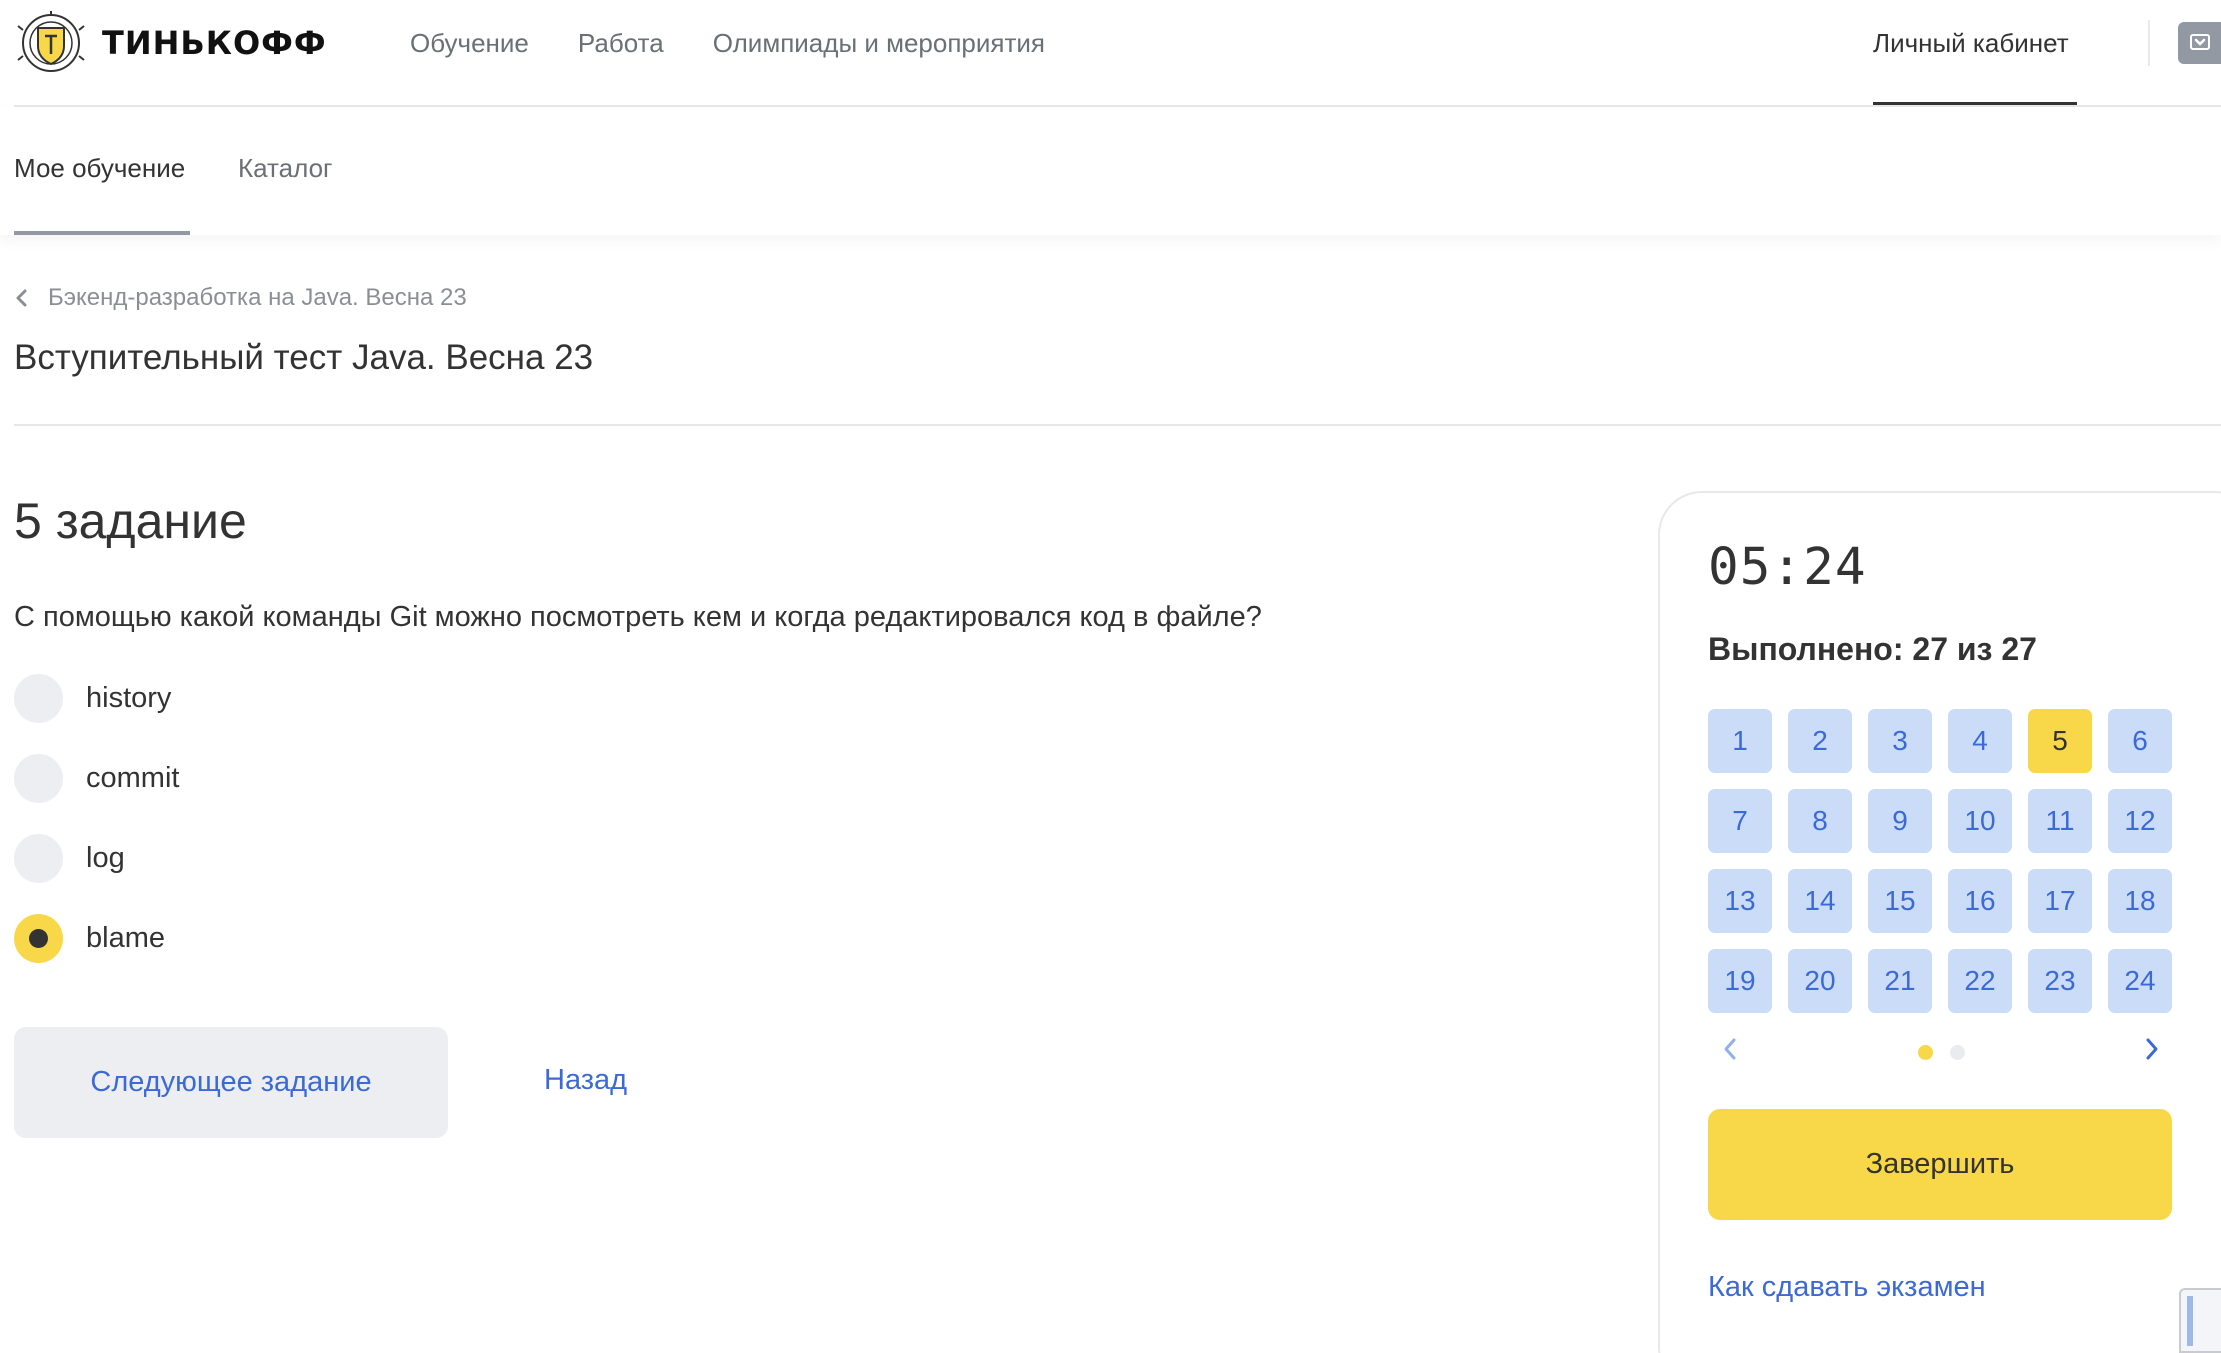 The height and width of the screenshot is (1353, 2221). Describe the element at coordinates (2140, 981) in the screenshot. I see `task-cell: 24` at that location.